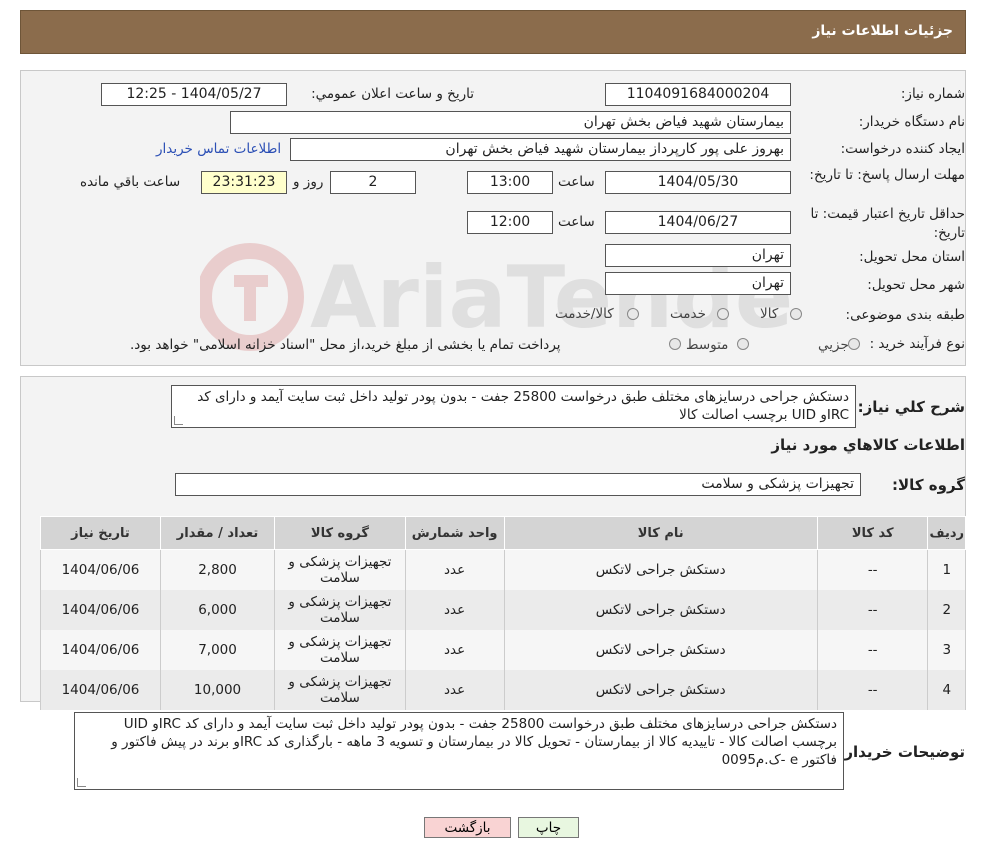 This screenshot has height=859, width=985. I want to click on col-group-header: گروه کالا, so click(340, 533).